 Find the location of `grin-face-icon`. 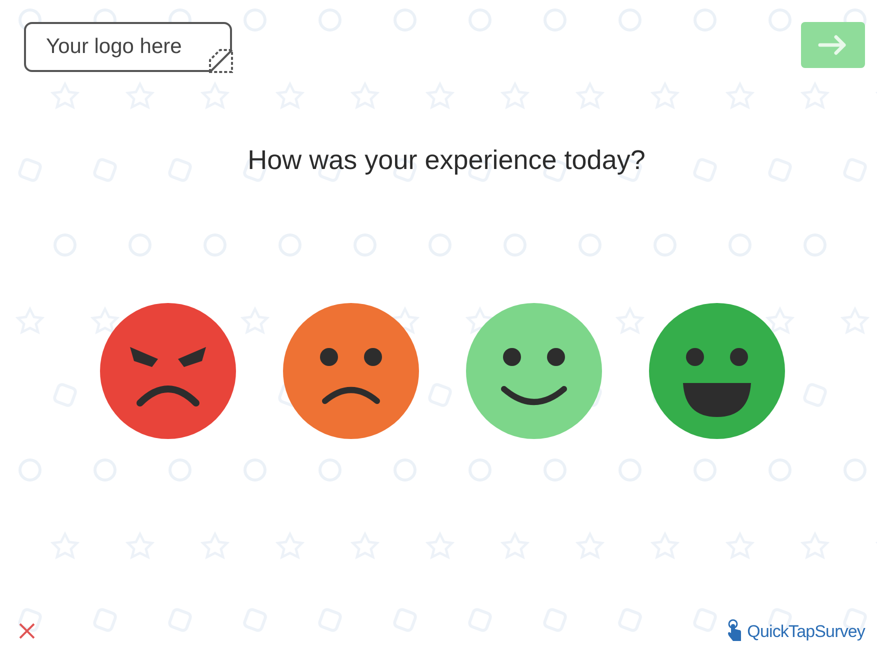

grin-face-icon is located at coordinates (717, 370).